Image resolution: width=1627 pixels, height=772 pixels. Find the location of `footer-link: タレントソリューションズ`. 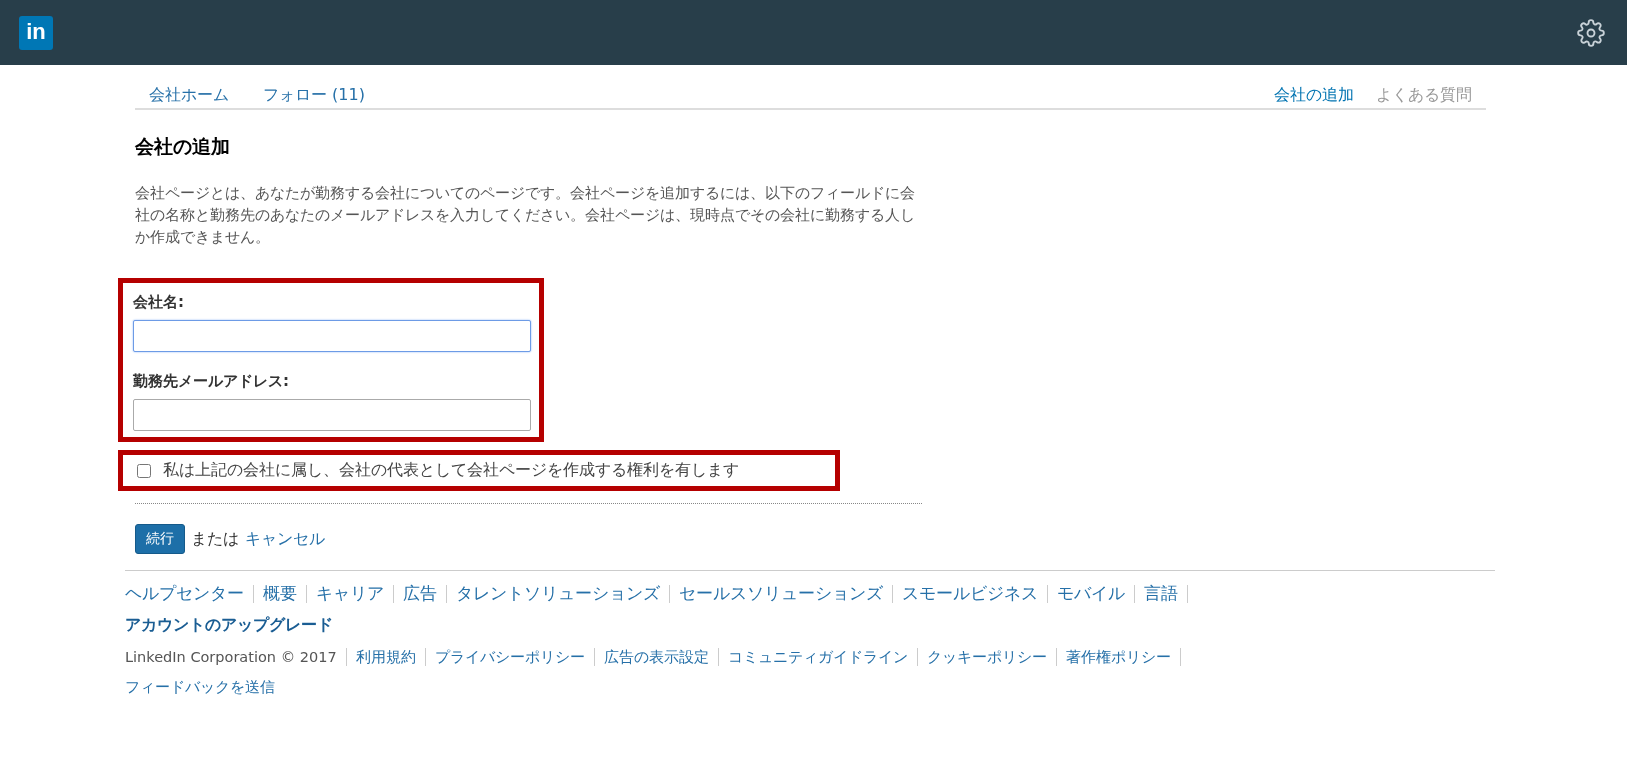

footer-link: タレントソリューションズ is located at coordinates (558, 594).